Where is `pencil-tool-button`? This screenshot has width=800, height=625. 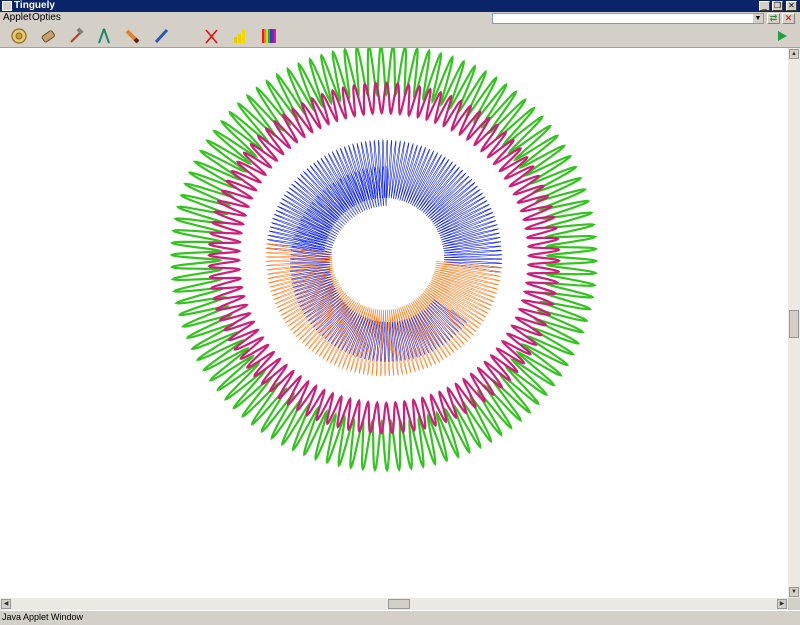 pencil-tool-button is located at coordinates (132, 36).